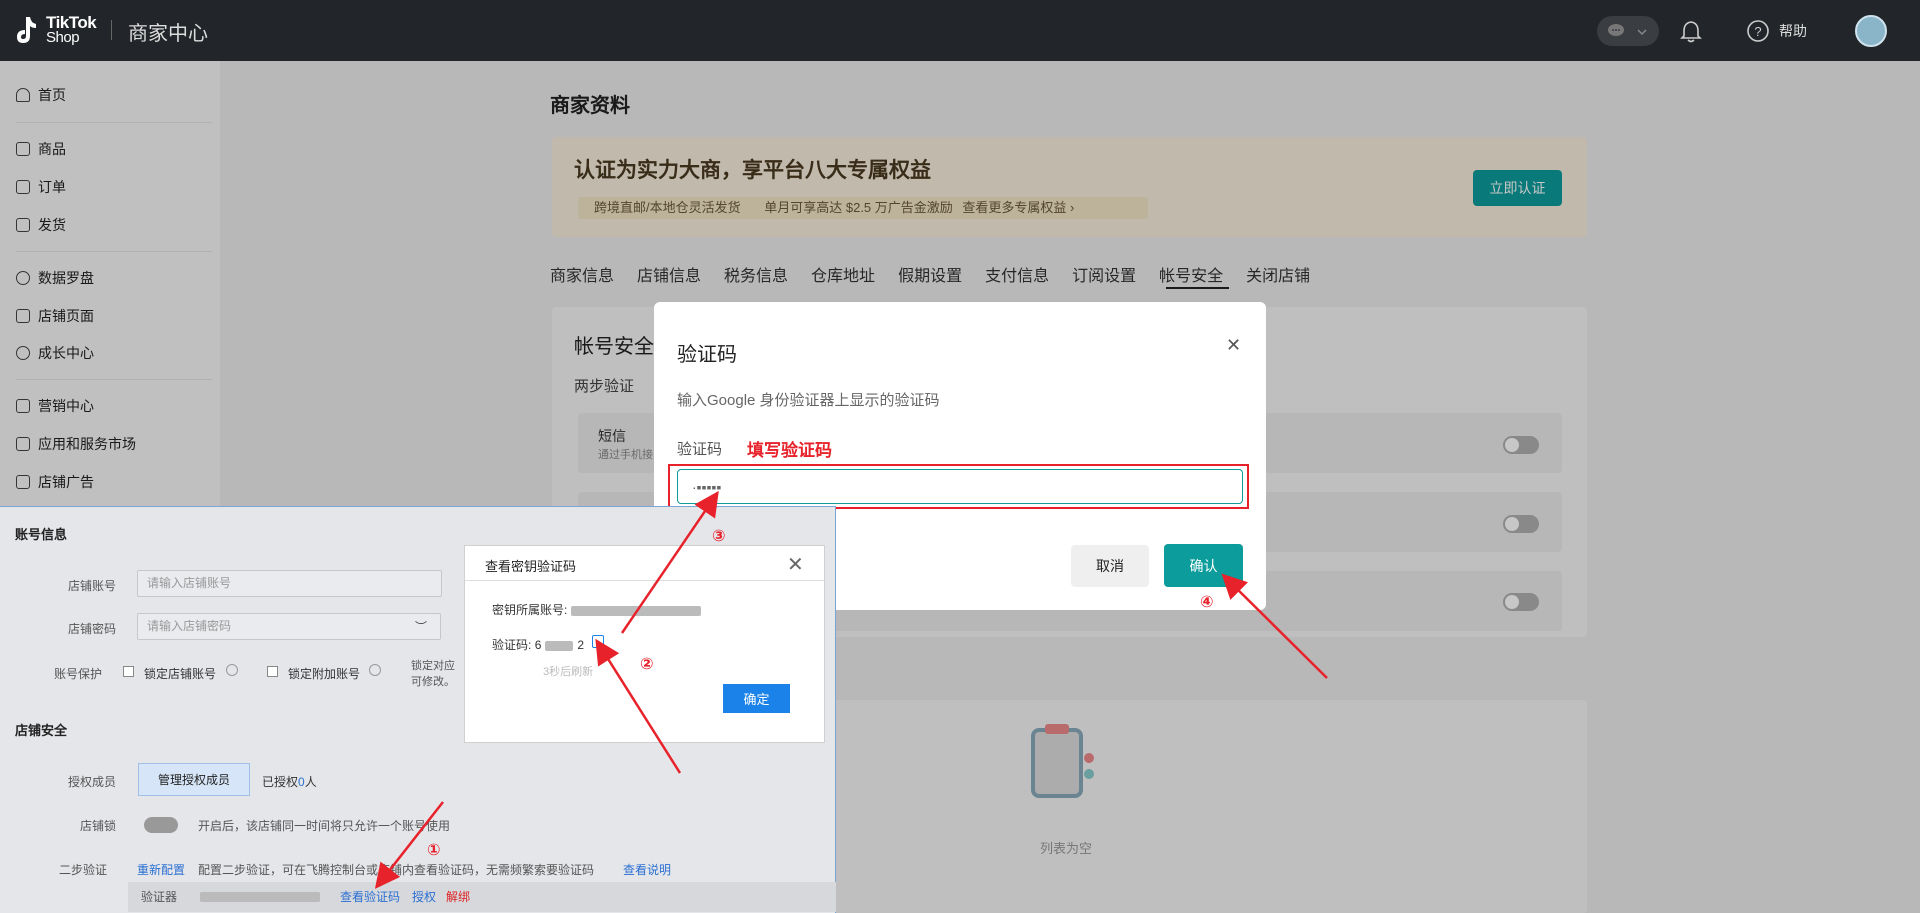  What do you see at coordinates (1207, 602) in the screenshot?
I see `annotation-number-4: ④` at bounding box center [1207, 602].